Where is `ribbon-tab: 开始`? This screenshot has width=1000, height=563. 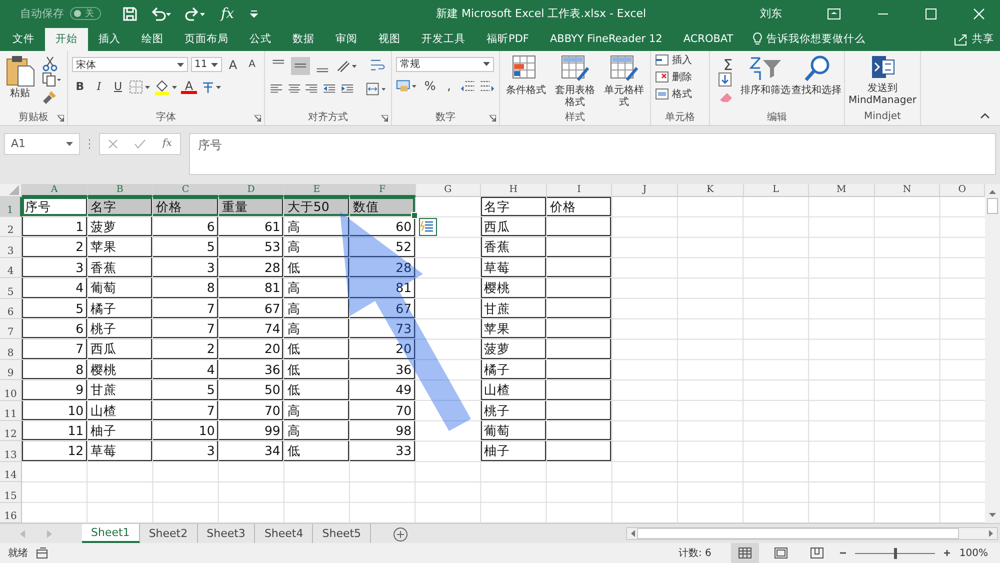 ribbon-tab: 开始 is located at coordinates (66, 39).